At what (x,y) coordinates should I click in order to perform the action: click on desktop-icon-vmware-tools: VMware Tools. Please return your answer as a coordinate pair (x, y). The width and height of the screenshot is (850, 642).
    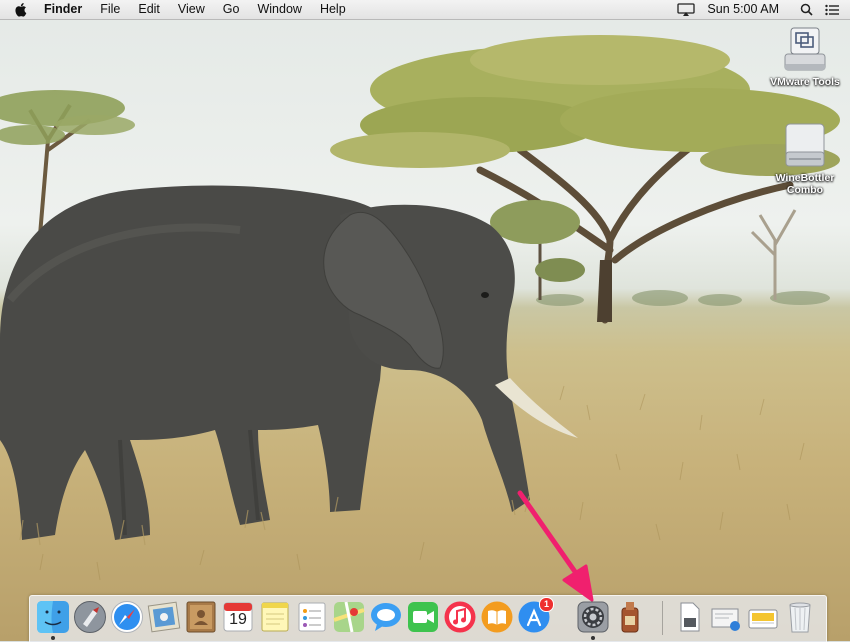
    Looking at the image, I should click on (805, 56).